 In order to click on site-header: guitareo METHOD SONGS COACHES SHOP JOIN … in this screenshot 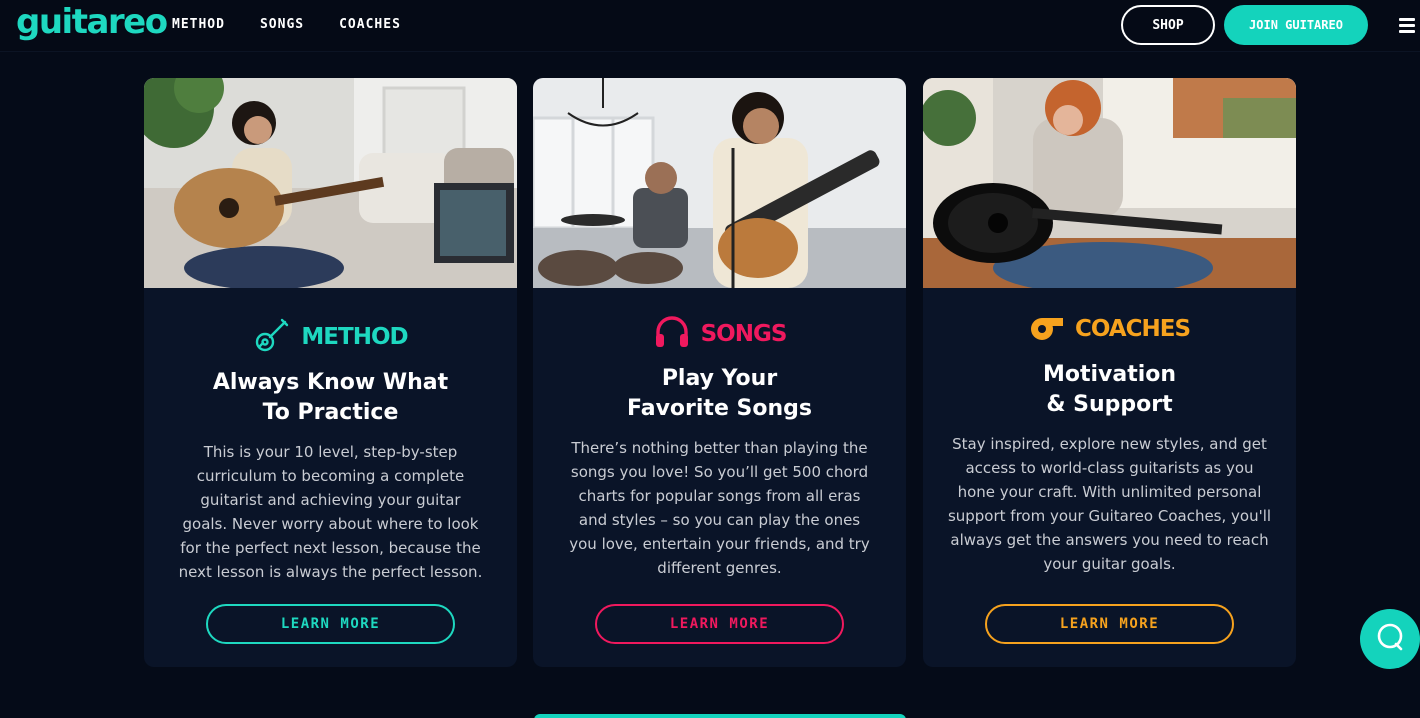, I will do `click(710, 26)`.